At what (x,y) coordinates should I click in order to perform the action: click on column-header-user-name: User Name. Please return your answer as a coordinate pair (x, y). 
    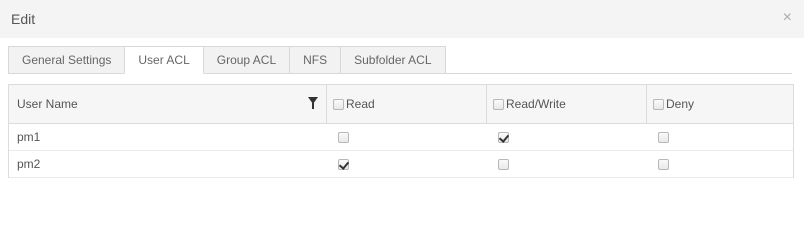
    Looking at the image, I should click on (167, 104).